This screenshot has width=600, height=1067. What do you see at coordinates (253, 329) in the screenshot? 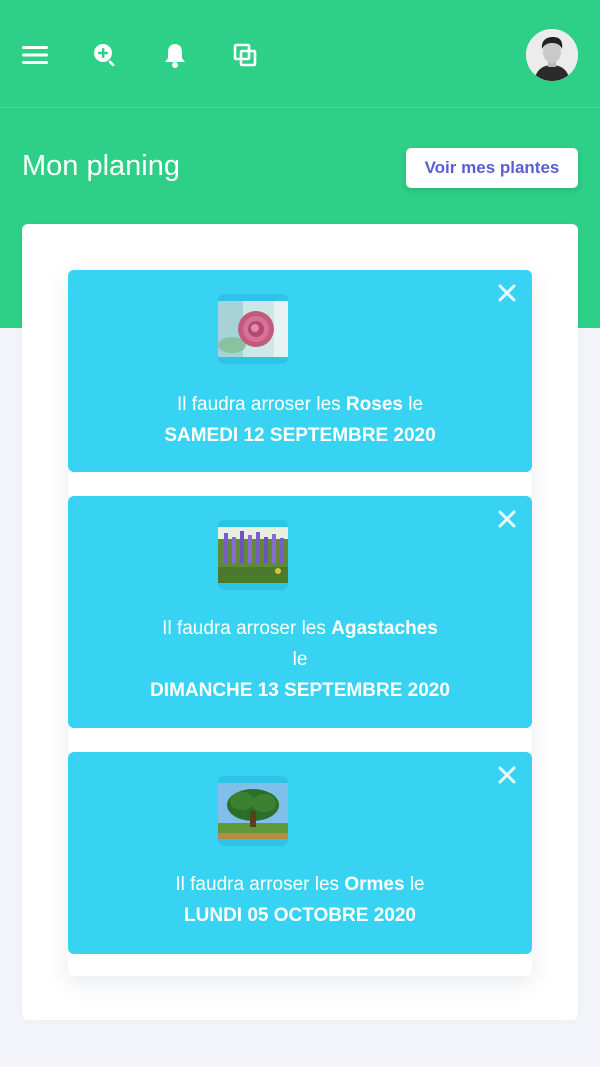
I see `rose-photo` at bounding box center [253, 329].